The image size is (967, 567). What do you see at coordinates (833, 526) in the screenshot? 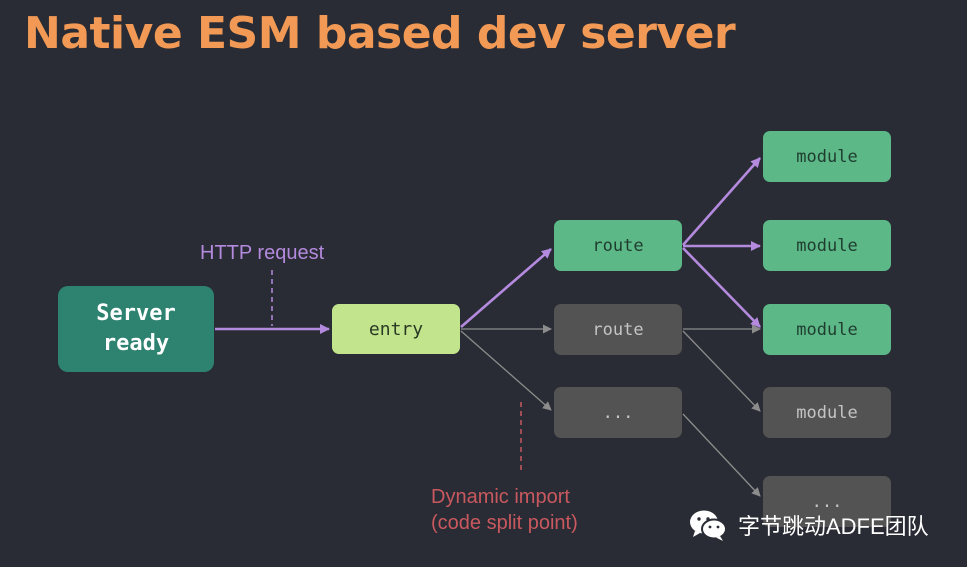
I see `watermark-text: 字节跳动ADFE团队` at bounding box center [833, 526].